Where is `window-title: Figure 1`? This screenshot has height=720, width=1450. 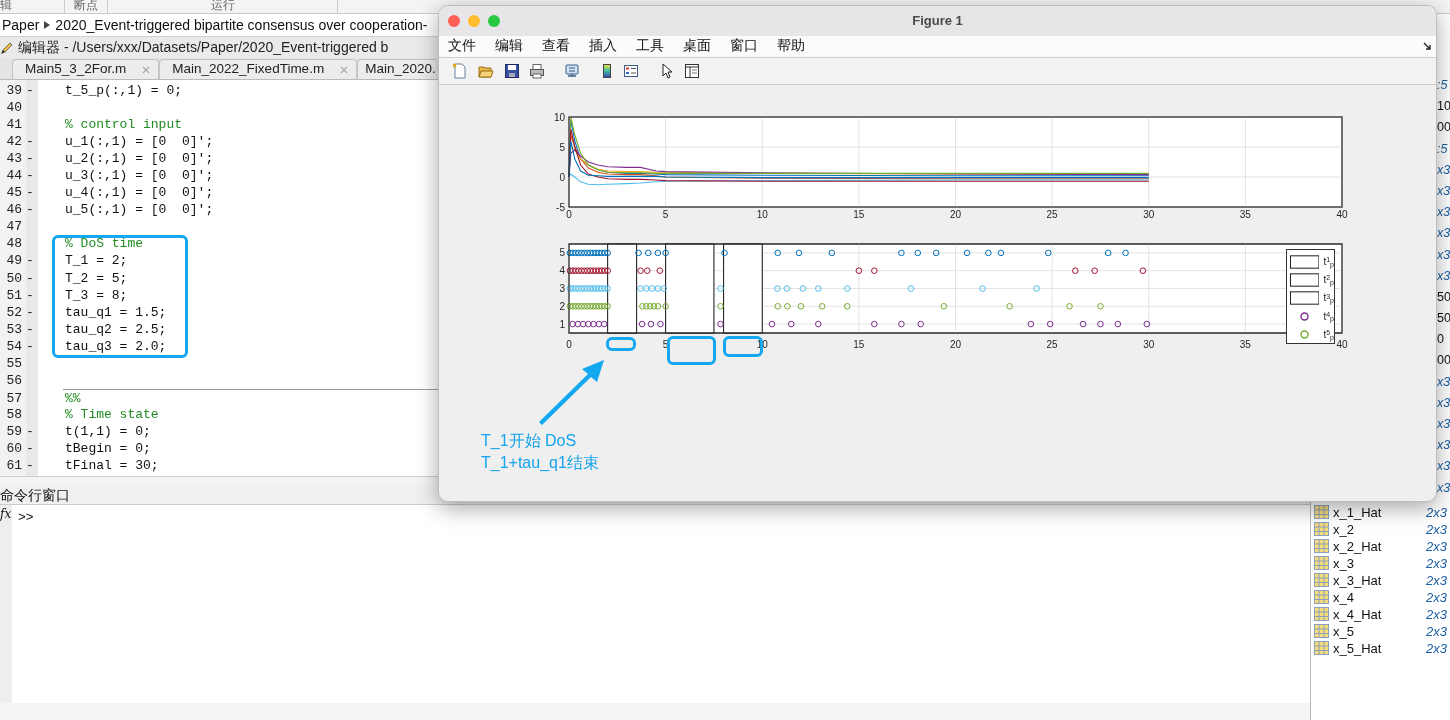 window-title: Figure 1 is located at coordinates (937, 21).